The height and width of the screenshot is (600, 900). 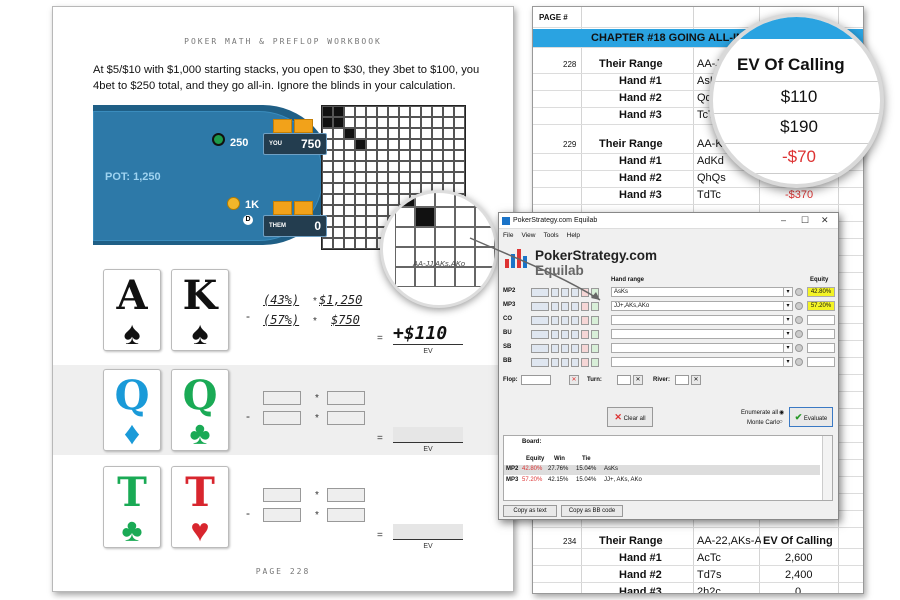 What do you see at coordinates (569, 144) in the screenshot?
I see `cell-page: 229` at bounding box center [569, 144].